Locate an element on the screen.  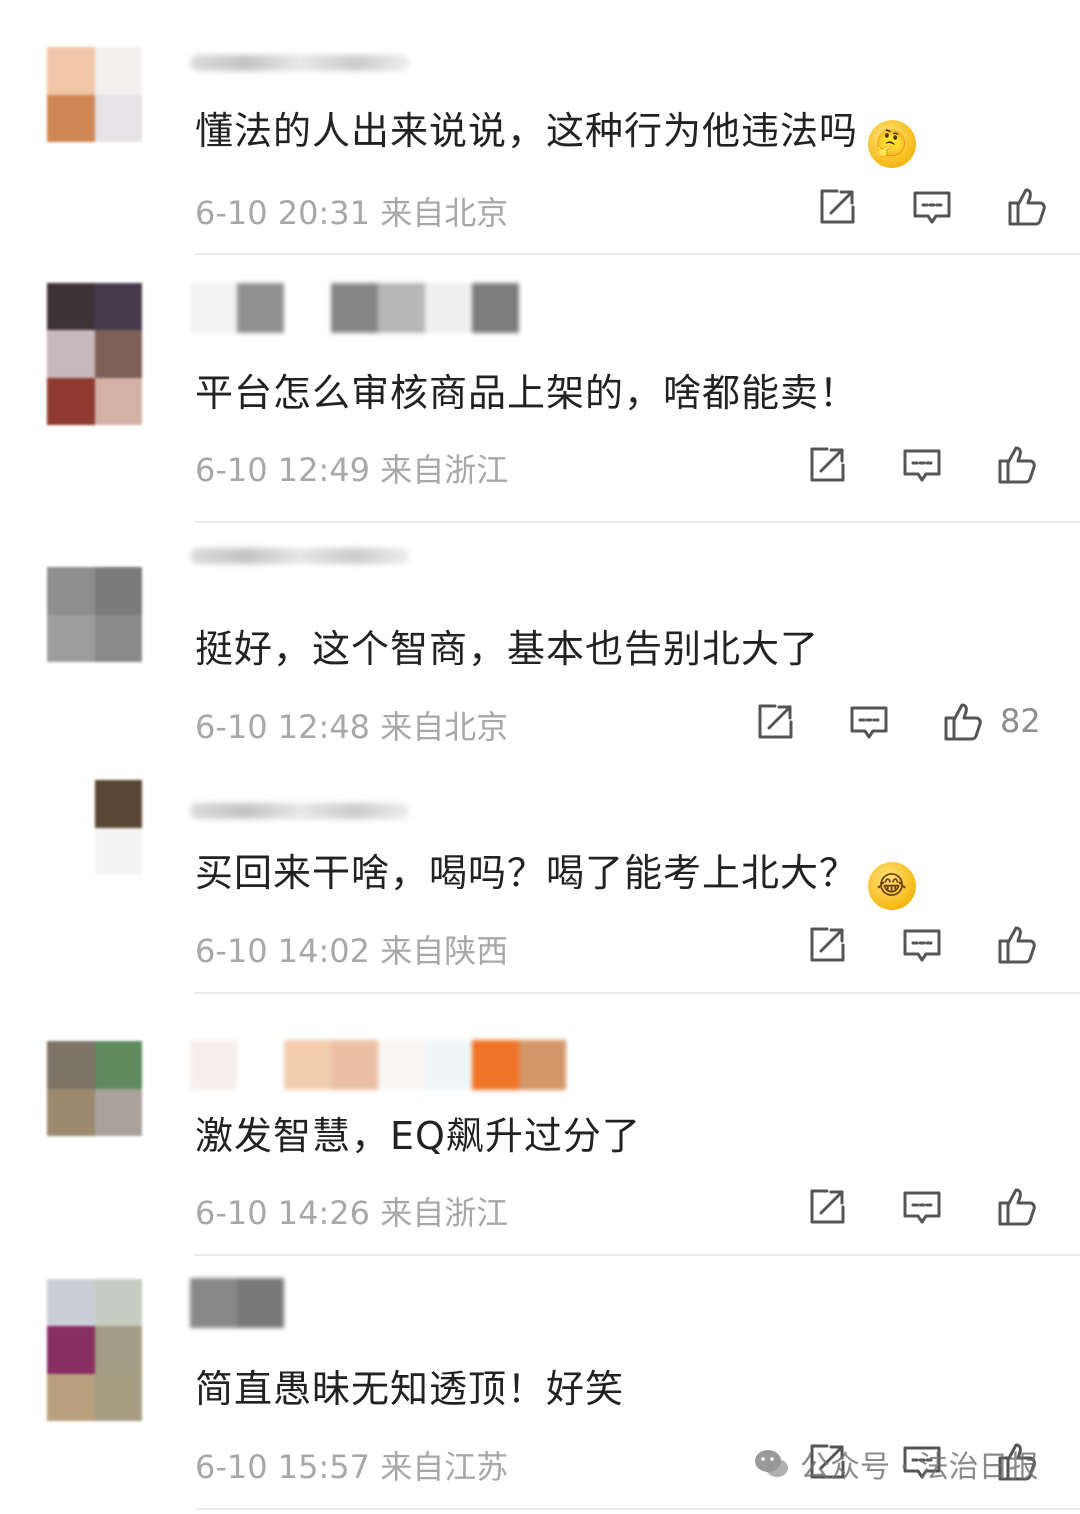
comment-meta: 6-10 14:26 来自浙江 is located at coordinates (352, 1213).